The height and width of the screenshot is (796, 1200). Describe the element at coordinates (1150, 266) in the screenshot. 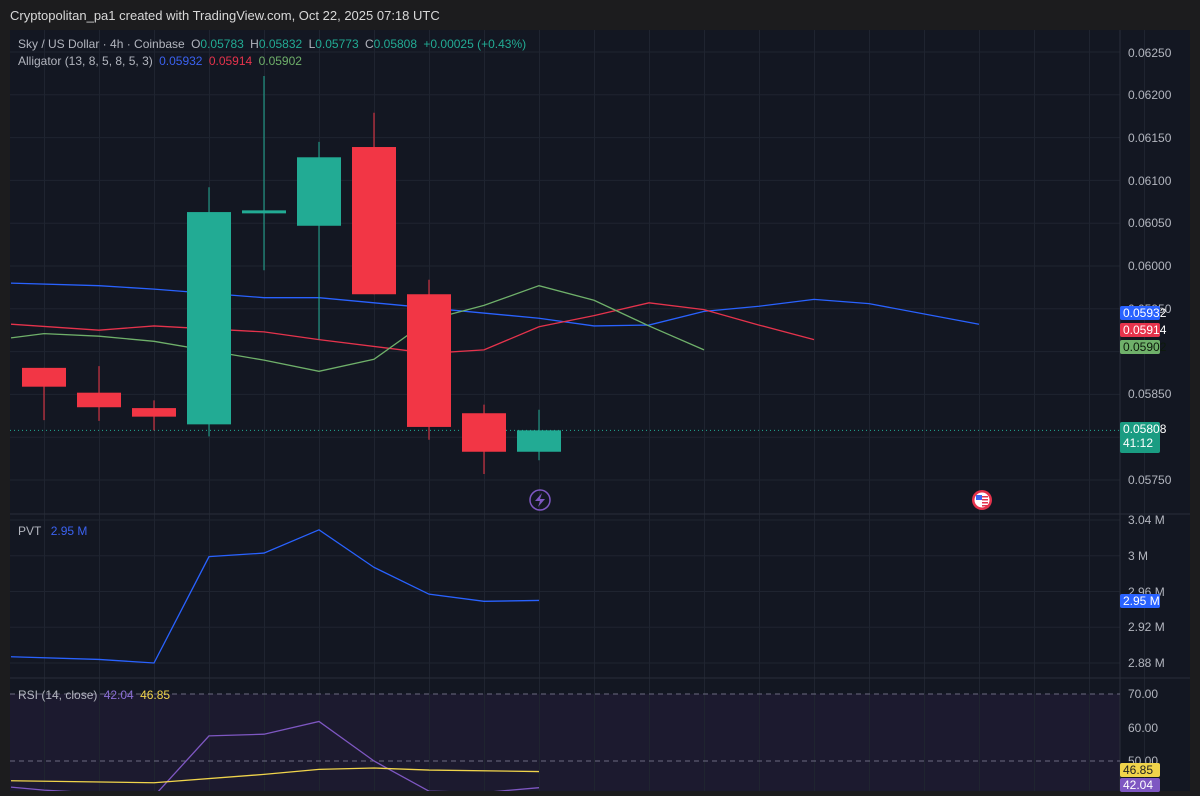

I see `price-axis-label: 0.06000` at that location.